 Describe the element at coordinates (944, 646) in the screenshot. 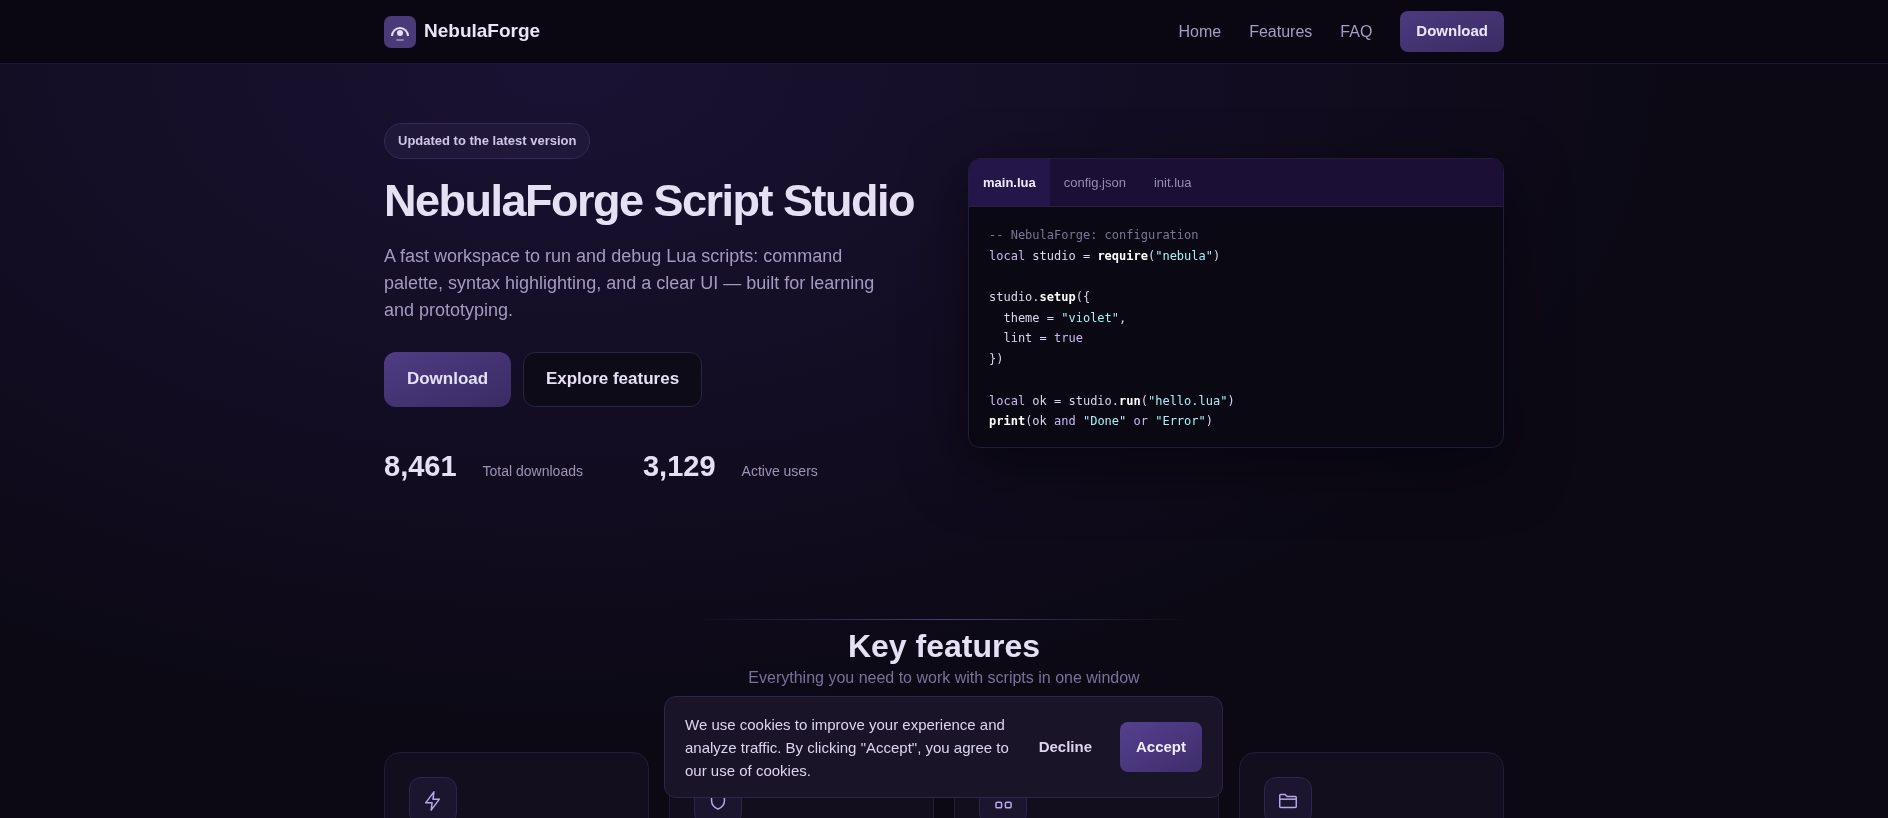

I see `section-title: Key features` at that location.